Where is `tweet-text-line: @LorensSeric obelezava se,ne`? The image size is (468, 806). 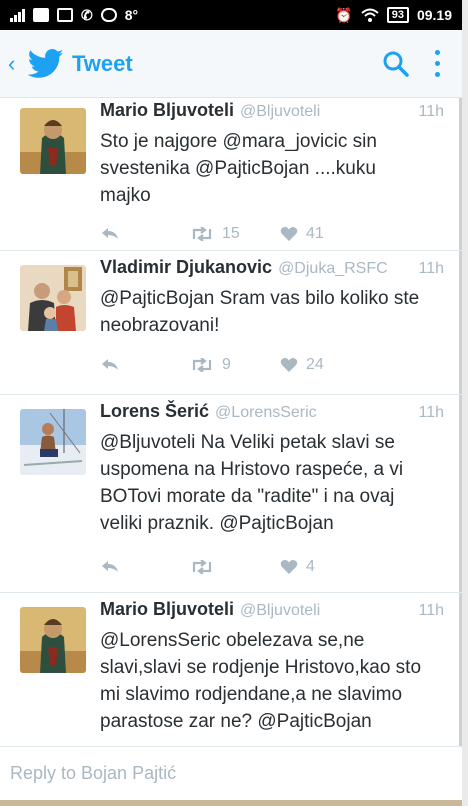 tweet-text-line: @LorensSeric obelezava se,ne is located at coordinates (232, 640).